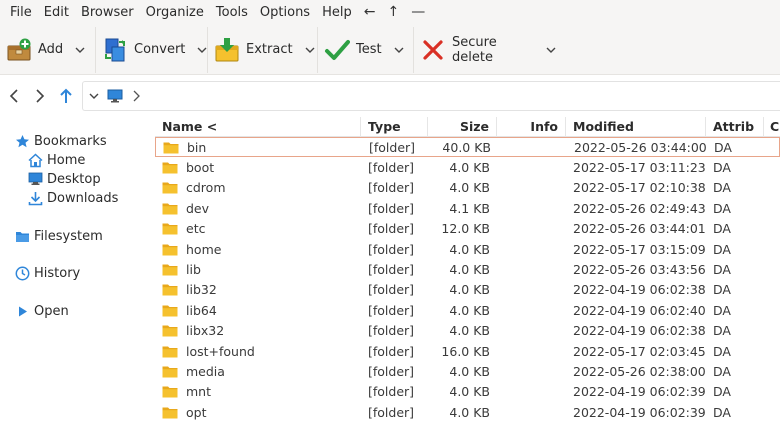 Image resolution: width=780 pixels, height=429 pixels. I want to click on extract-dropdown-chevron-icon, so click(310, 50).